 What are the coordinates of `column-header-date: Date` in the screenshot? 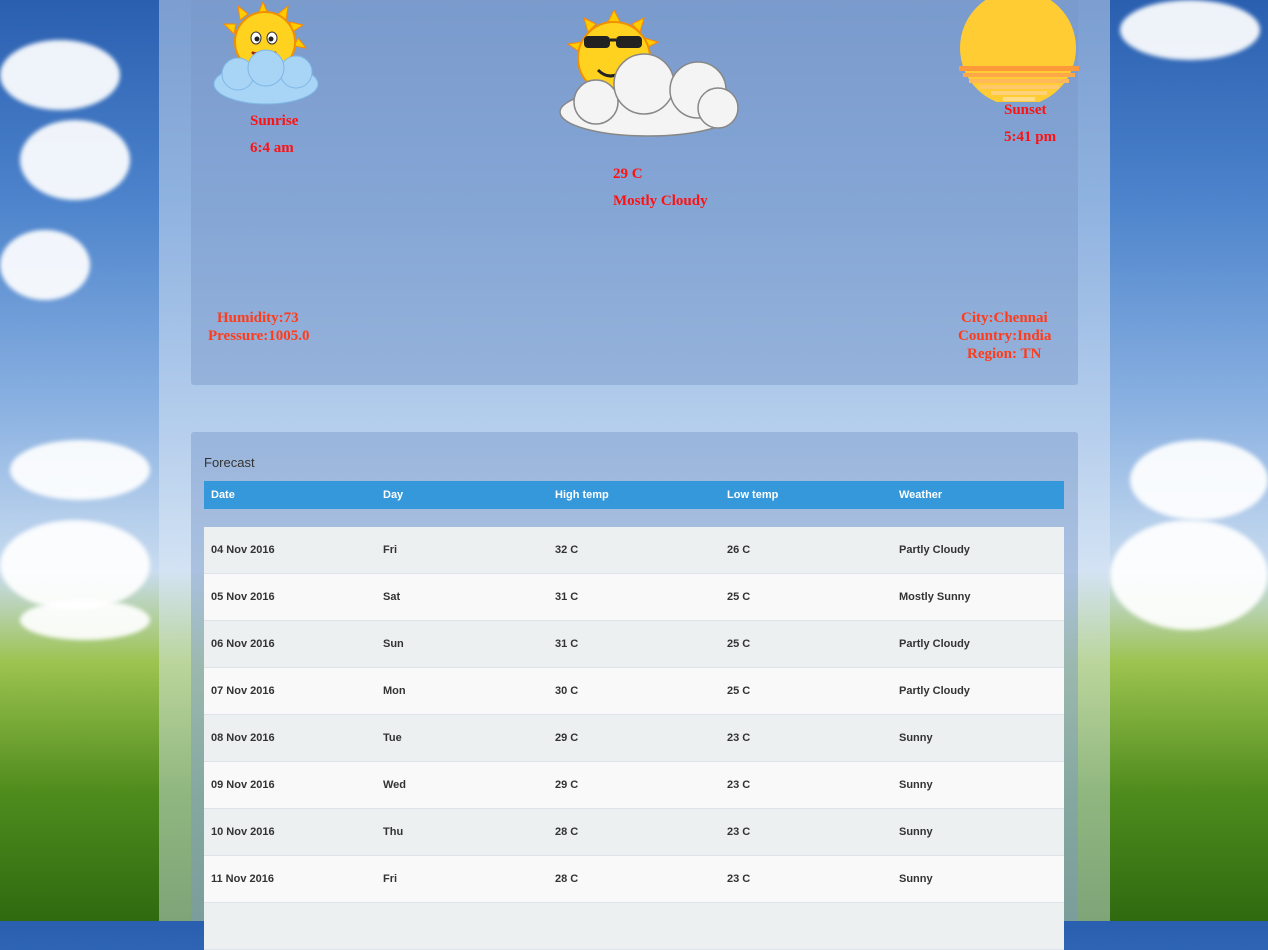 It's located at (290, 495).